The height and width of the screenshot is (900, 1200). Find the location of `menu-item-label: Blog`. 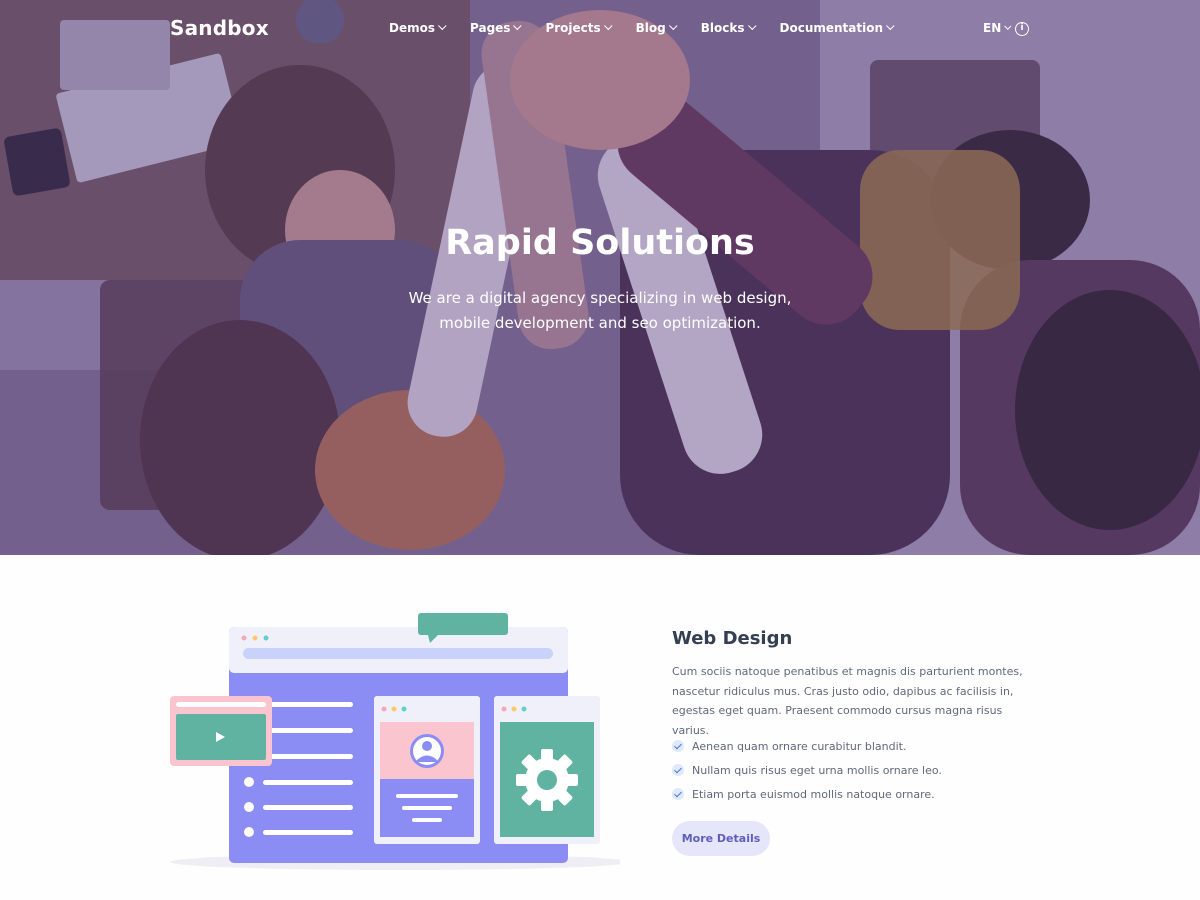

menu-item-label: Blog is located at coordinates (650, 28).